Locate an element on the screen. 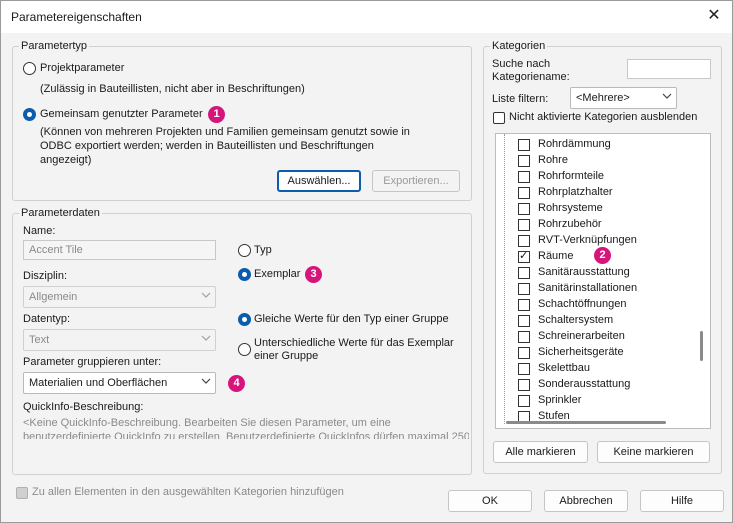 This screenshot has height=523, width=733. datentyp-select: Text is located at coordinates (119, 340).